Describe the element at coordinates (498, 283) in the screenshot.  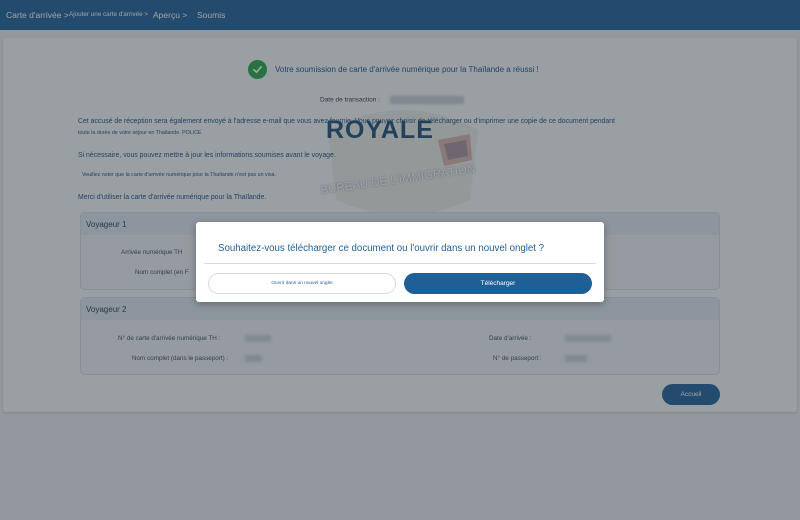
I see `download-button: Télécharger` at that location.